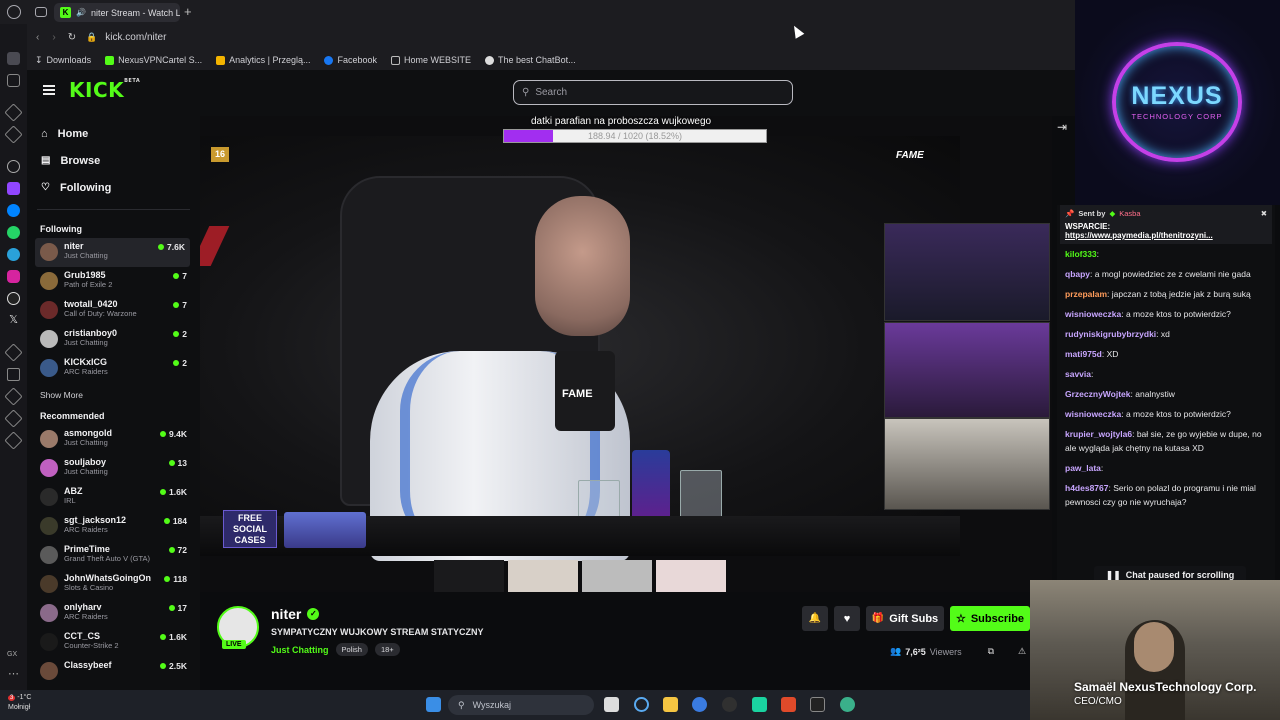 The image size is (1280, 720). What do you see at coordinates (113, 555) in the screenshot?
I see `channel-item-primetime: PrimeTime Grand Theft Auto V (GTA) 72` at bounding box center [113, 555].